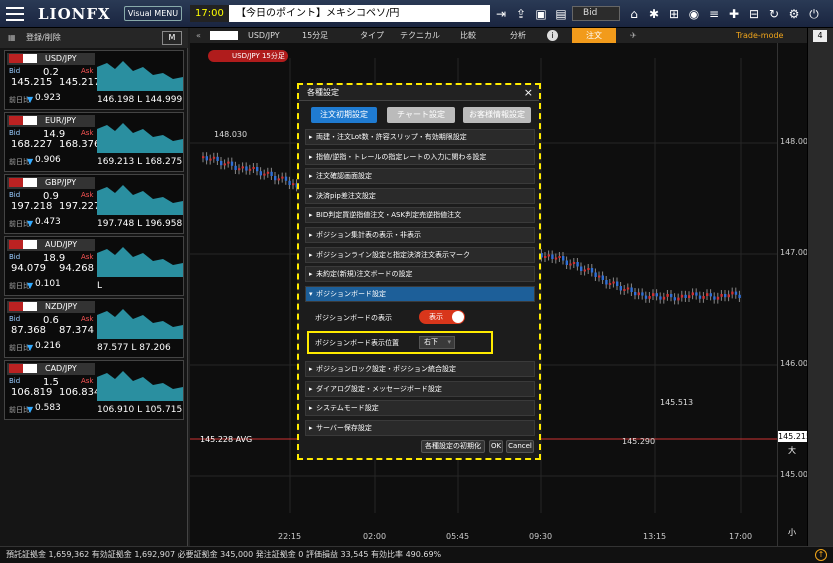 The width and height of the screenshot is (833, 563). What do you see at coordinates (420, 137) in the screenshot?
I see `settings-section: 両建・注文Lot数・許容スリップ・有効期限設定` at bounding box center [420, 137].